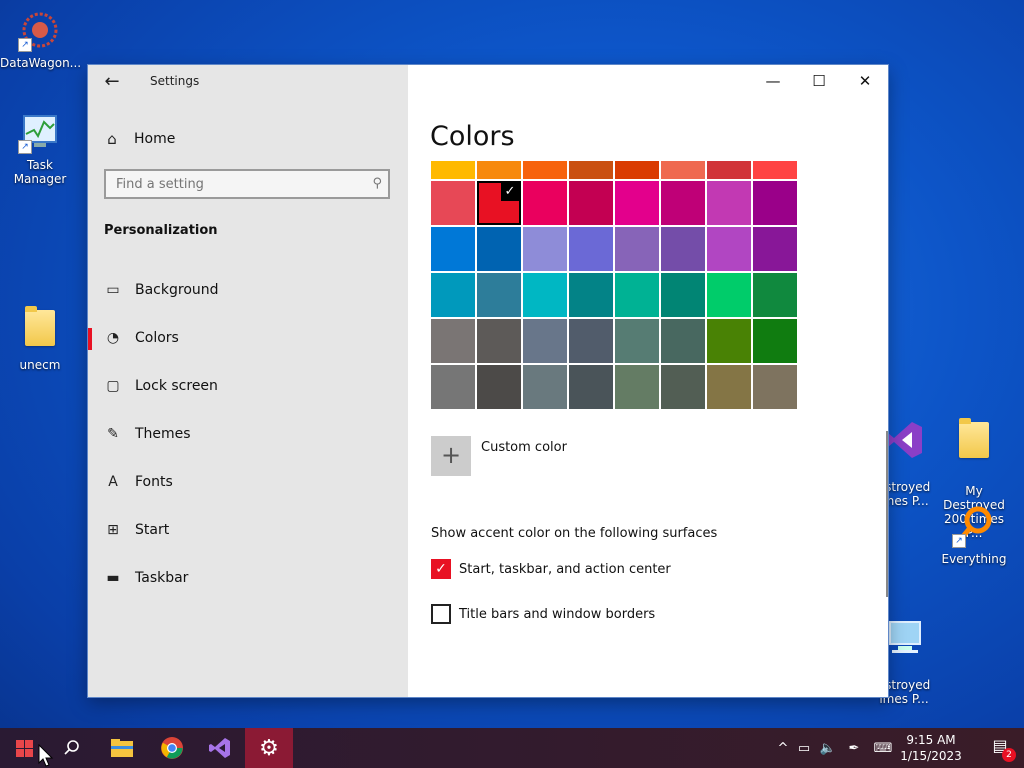 The width and height of the screenshot is (1024, 768). What do you see at coordinates (804, 748) in the screenshot?
I see `network-icon: ▭` at bounding box center [804, 748].